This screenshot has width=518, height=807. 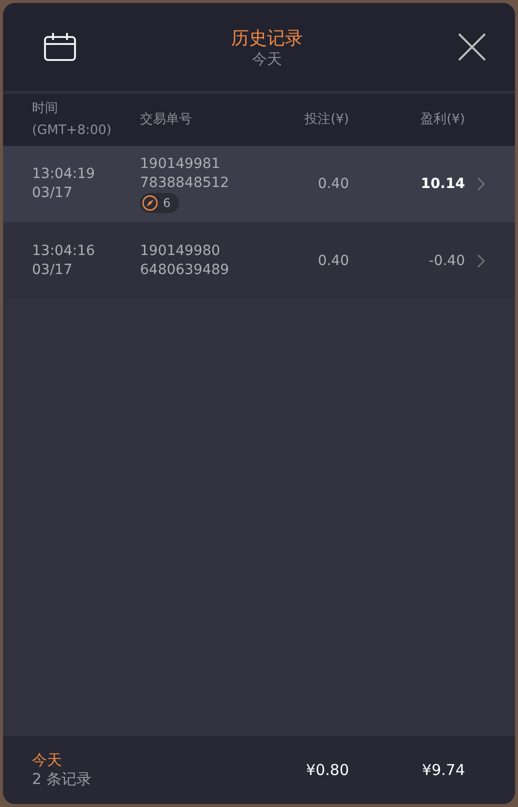 What do you see at coordinates (47, 760) in the screenshot?
I see `period-label: 今天` at bounding box center [47, 760].